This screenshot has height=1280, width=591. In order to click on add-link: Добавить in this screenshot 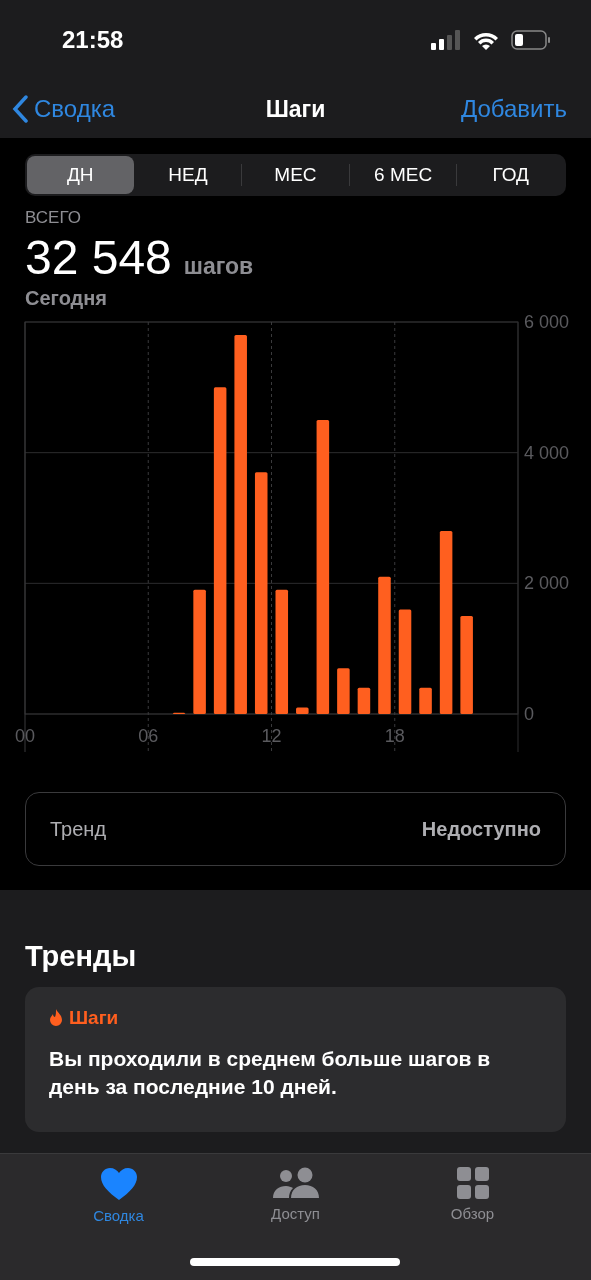, I will do `click(513, 109)`.